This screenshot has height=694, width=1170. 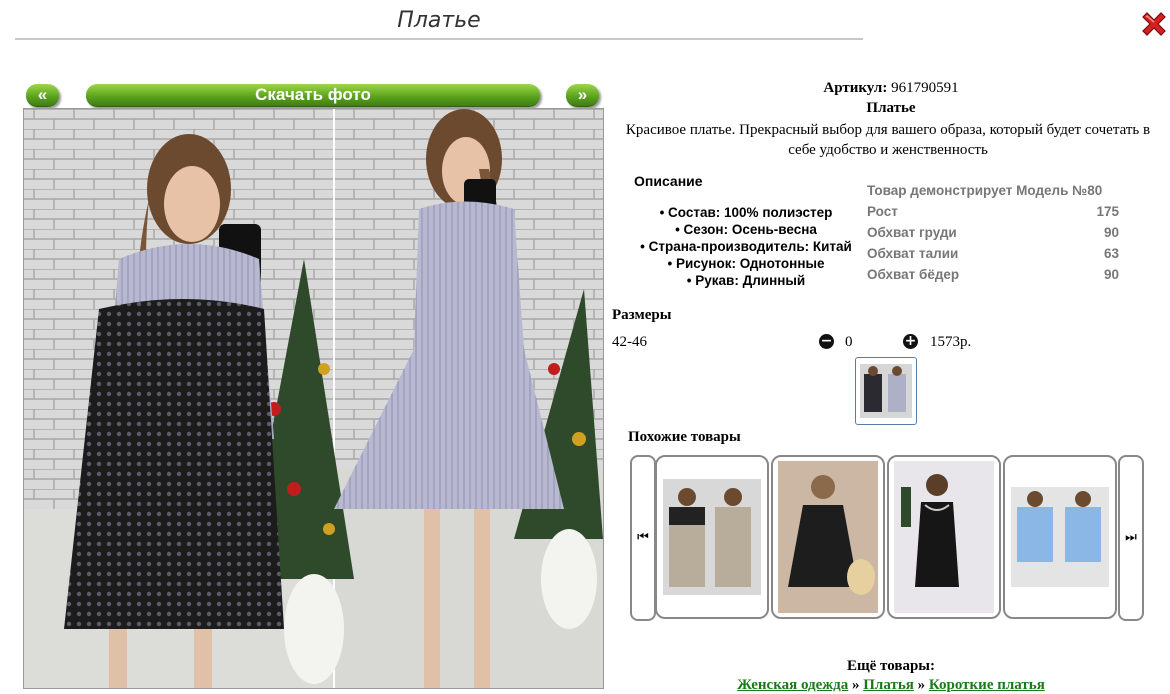 What do you see at coordinates (642, 315) in the screenshot?
I see `sizes-heading: Размеры` at bounding box center [642, 315].